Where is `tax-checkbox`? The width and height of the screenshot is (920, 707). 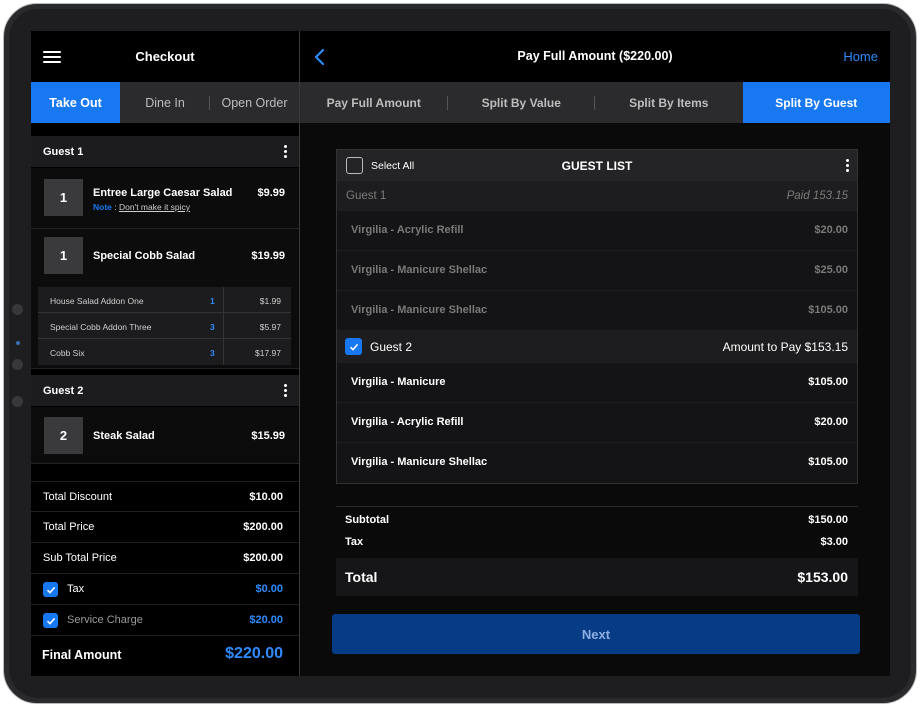
tax-checkbox is located at coordinates (50, 589).